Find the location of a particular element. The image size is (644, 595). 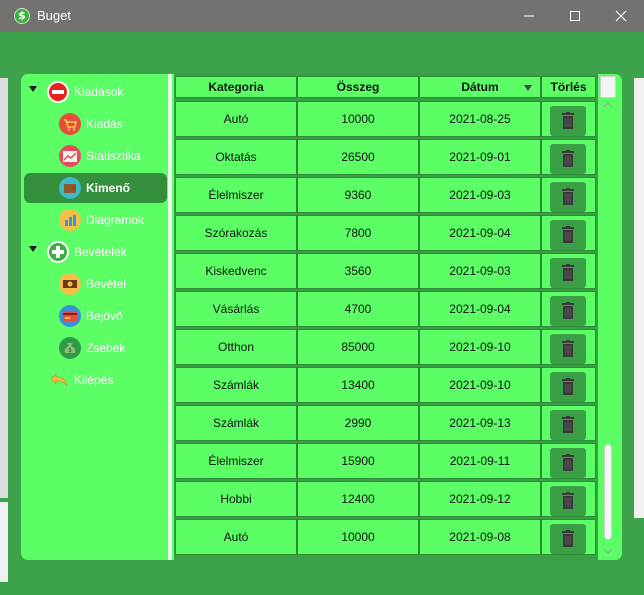

tree-item-label: Bevételek is located at coordinates (100, 252).